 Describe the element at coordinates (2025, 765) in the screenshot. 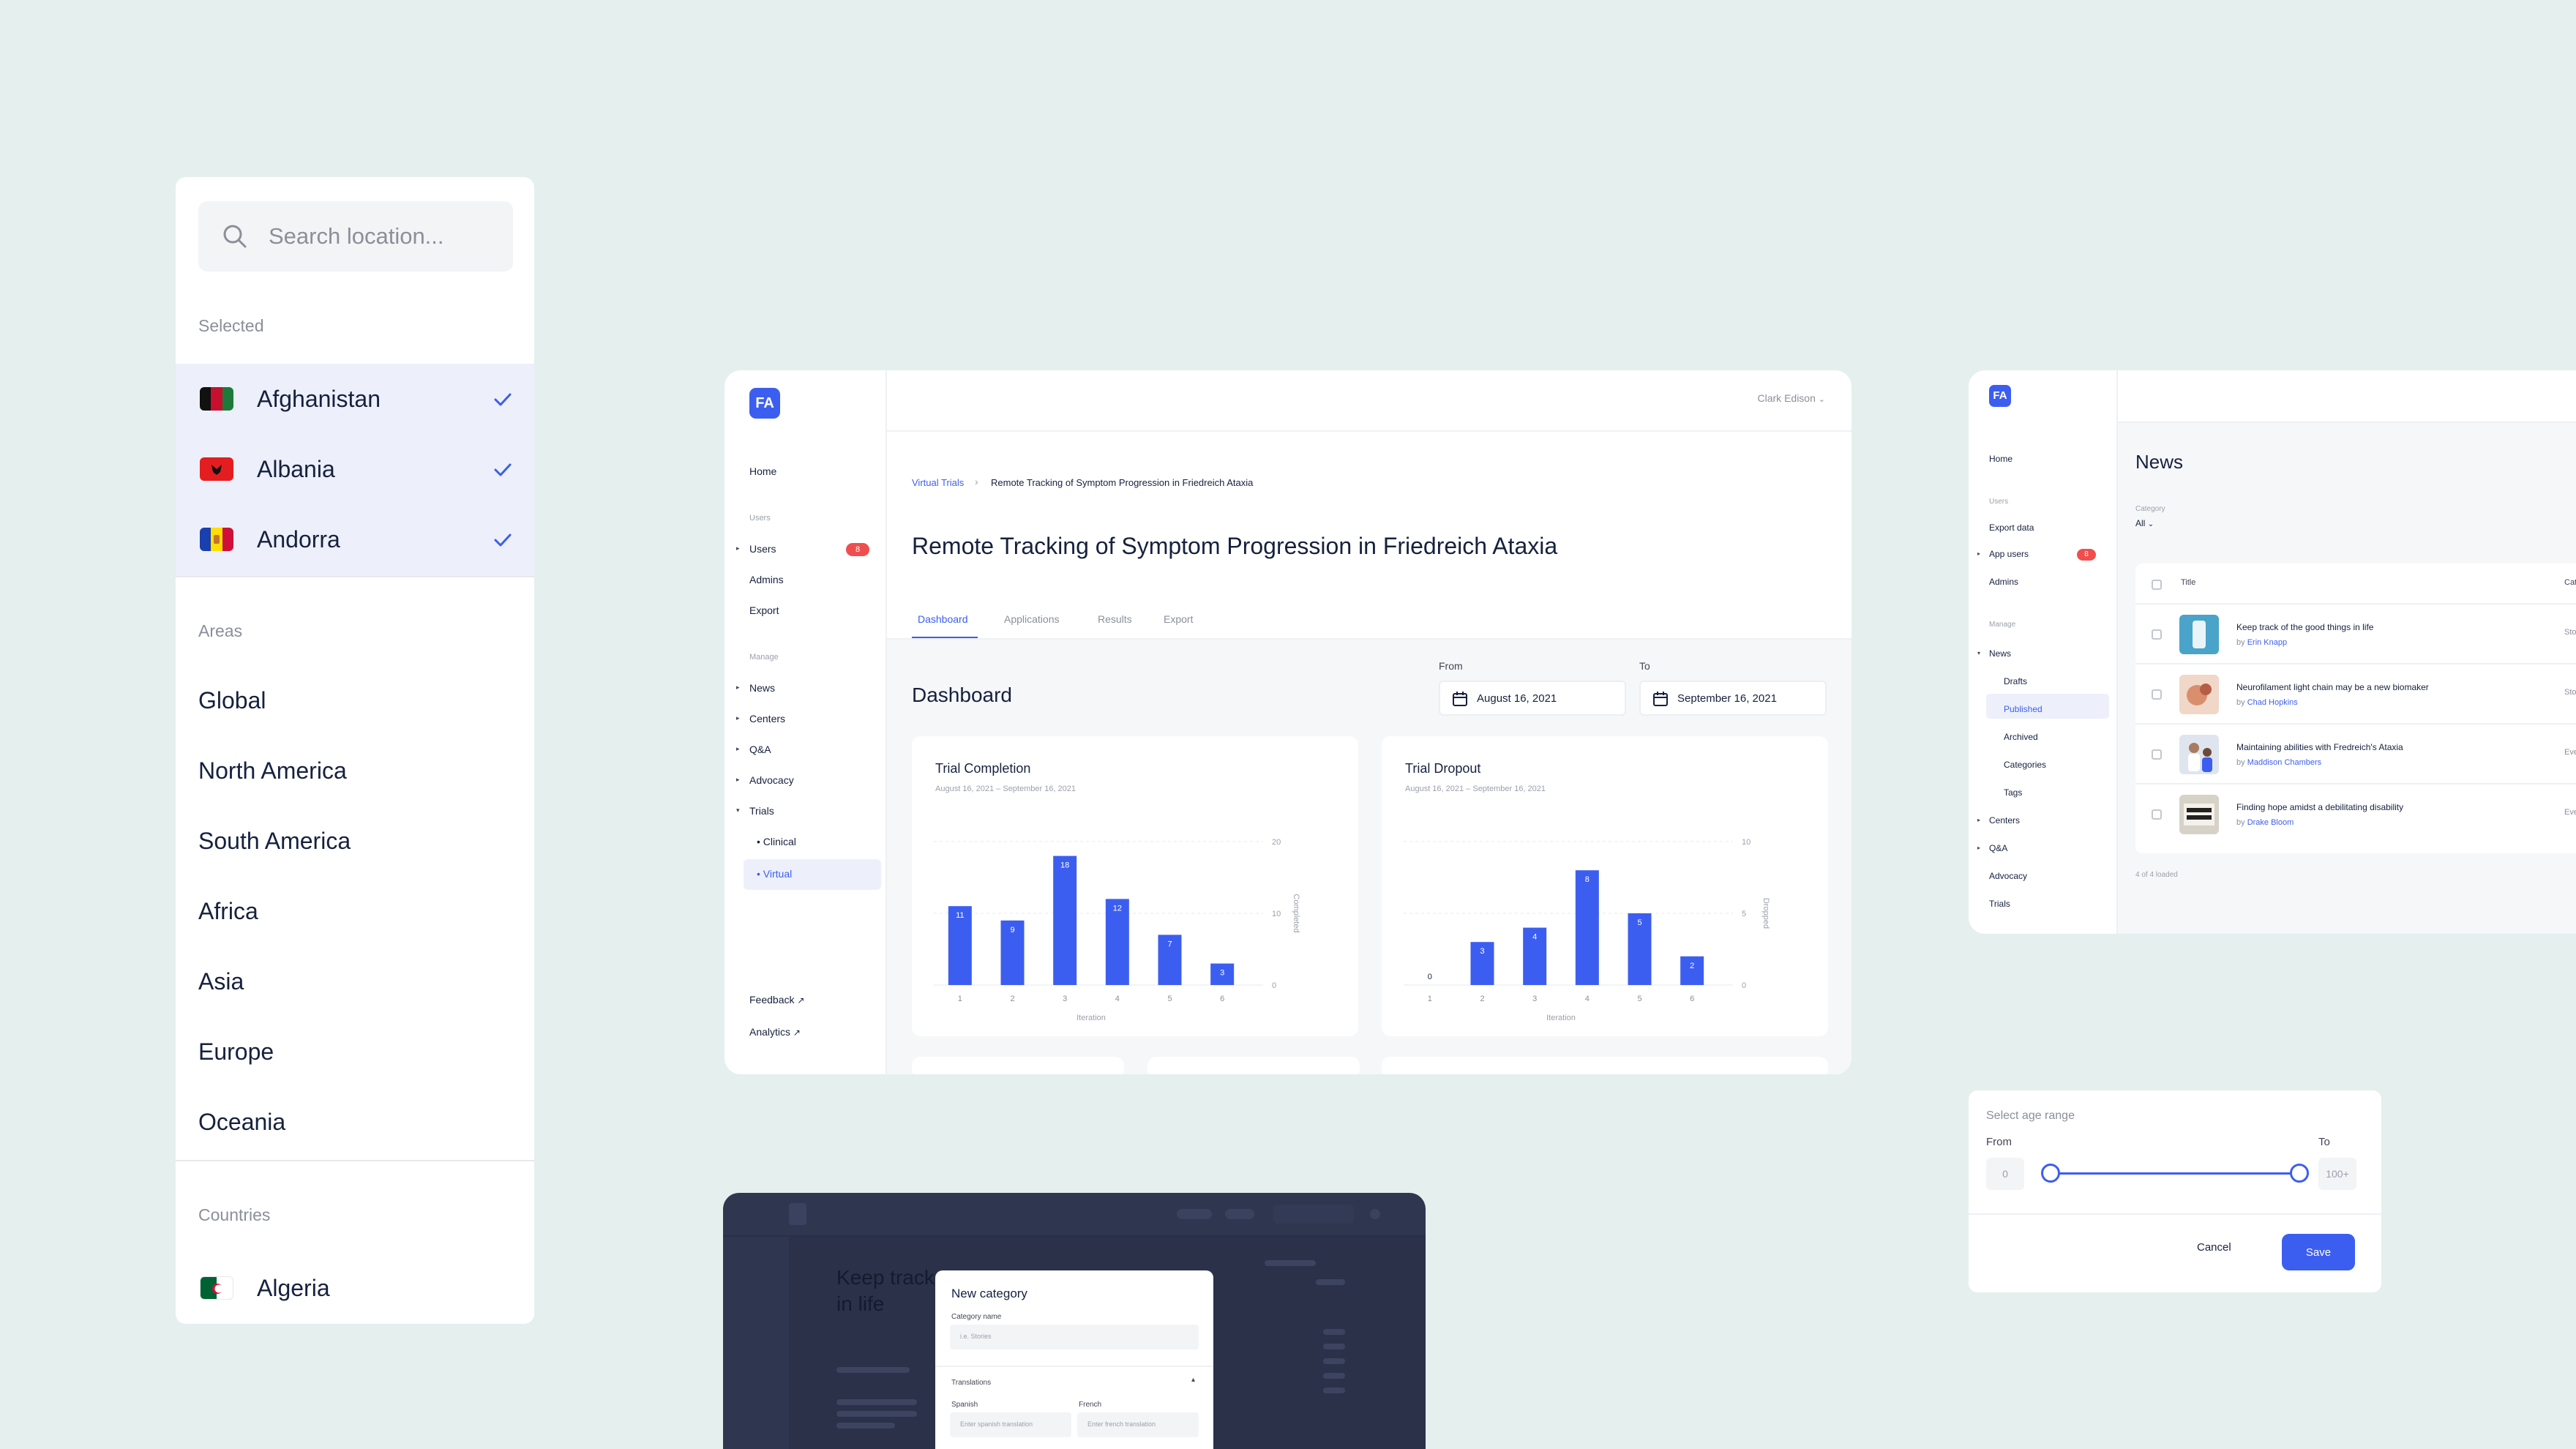

I see `sidebar-item-categories: Categories` at that location.